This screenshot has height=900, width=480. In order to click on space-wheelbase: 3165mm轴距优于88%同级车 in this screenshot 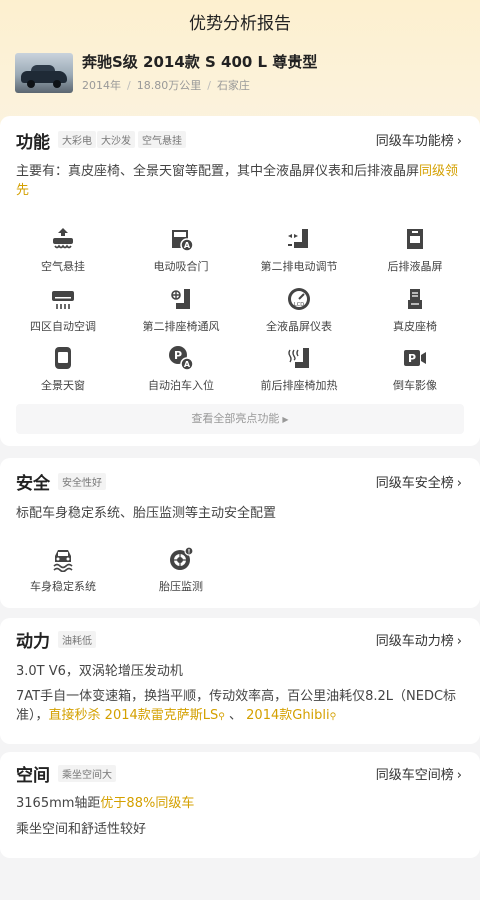, I will do `click(105, 803)`.